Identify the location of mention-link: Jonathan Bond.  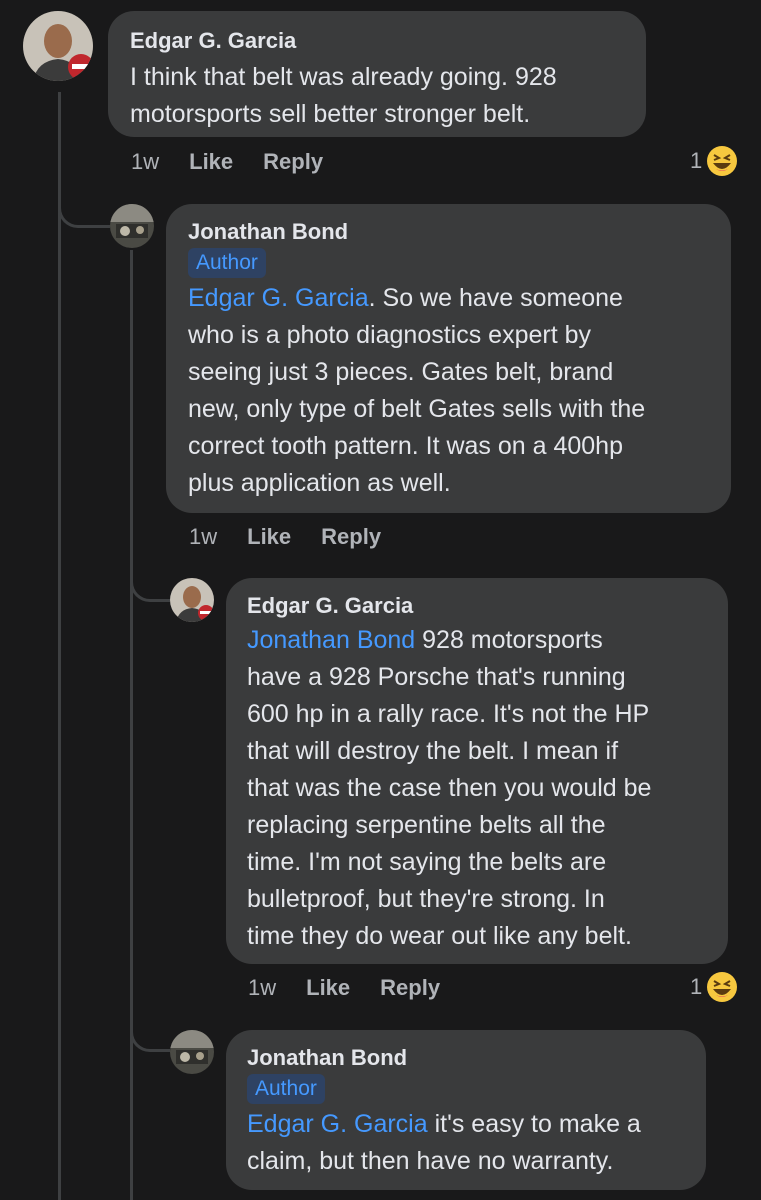
(331, 640).